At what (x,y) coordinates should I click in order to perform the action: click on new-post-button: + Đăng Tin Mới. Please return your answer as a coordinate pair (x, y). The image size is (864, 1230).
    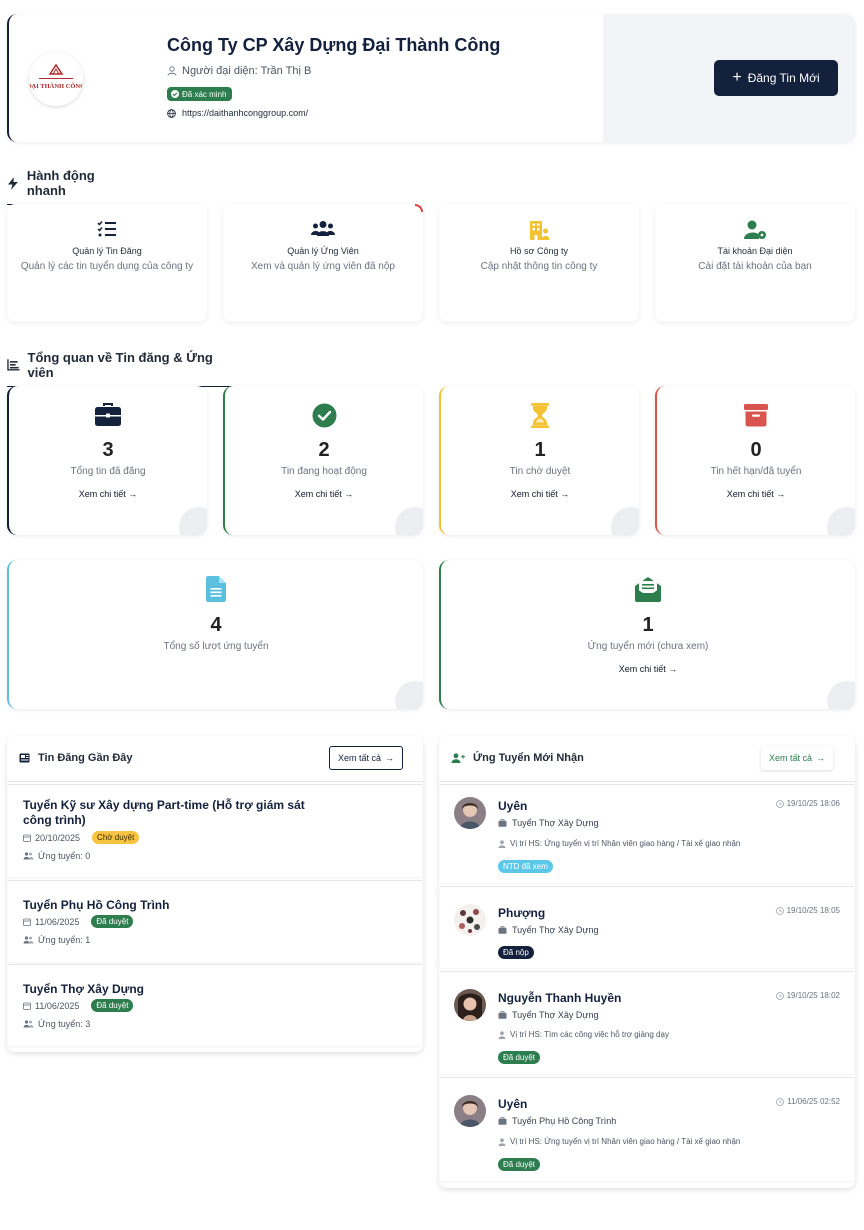
    Looking at the image, I should click on (776, 78).